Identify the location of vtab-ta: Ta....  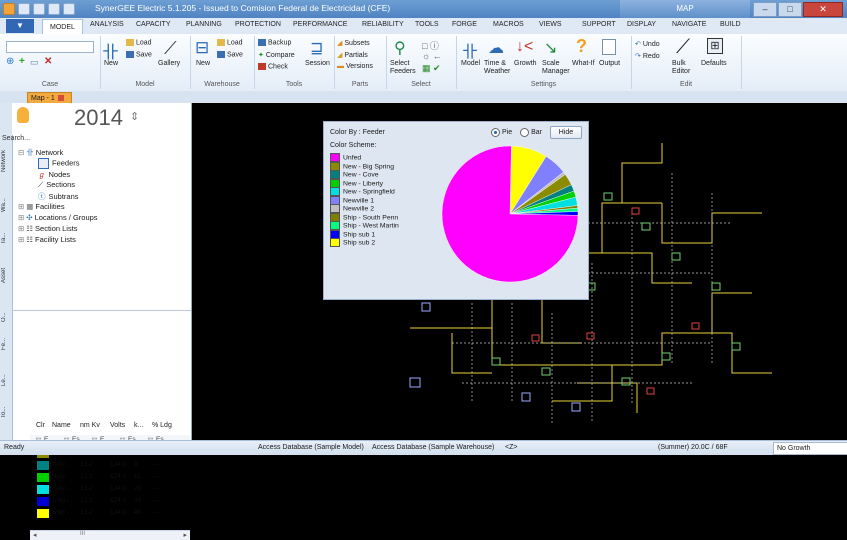
(6, 238).